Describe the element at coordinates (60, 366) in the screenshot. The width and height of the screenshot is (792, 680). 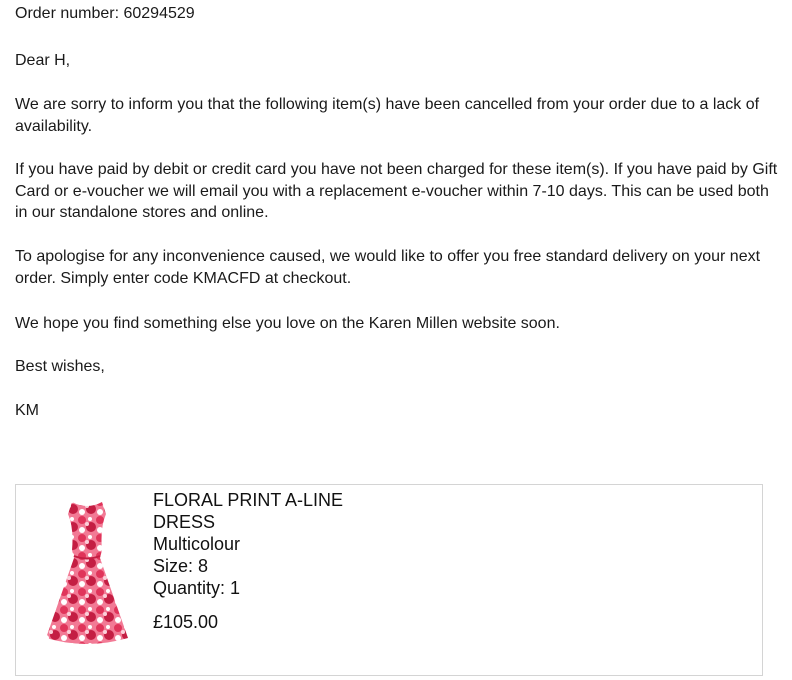
I see `signoff: Best wishes,` at that location.